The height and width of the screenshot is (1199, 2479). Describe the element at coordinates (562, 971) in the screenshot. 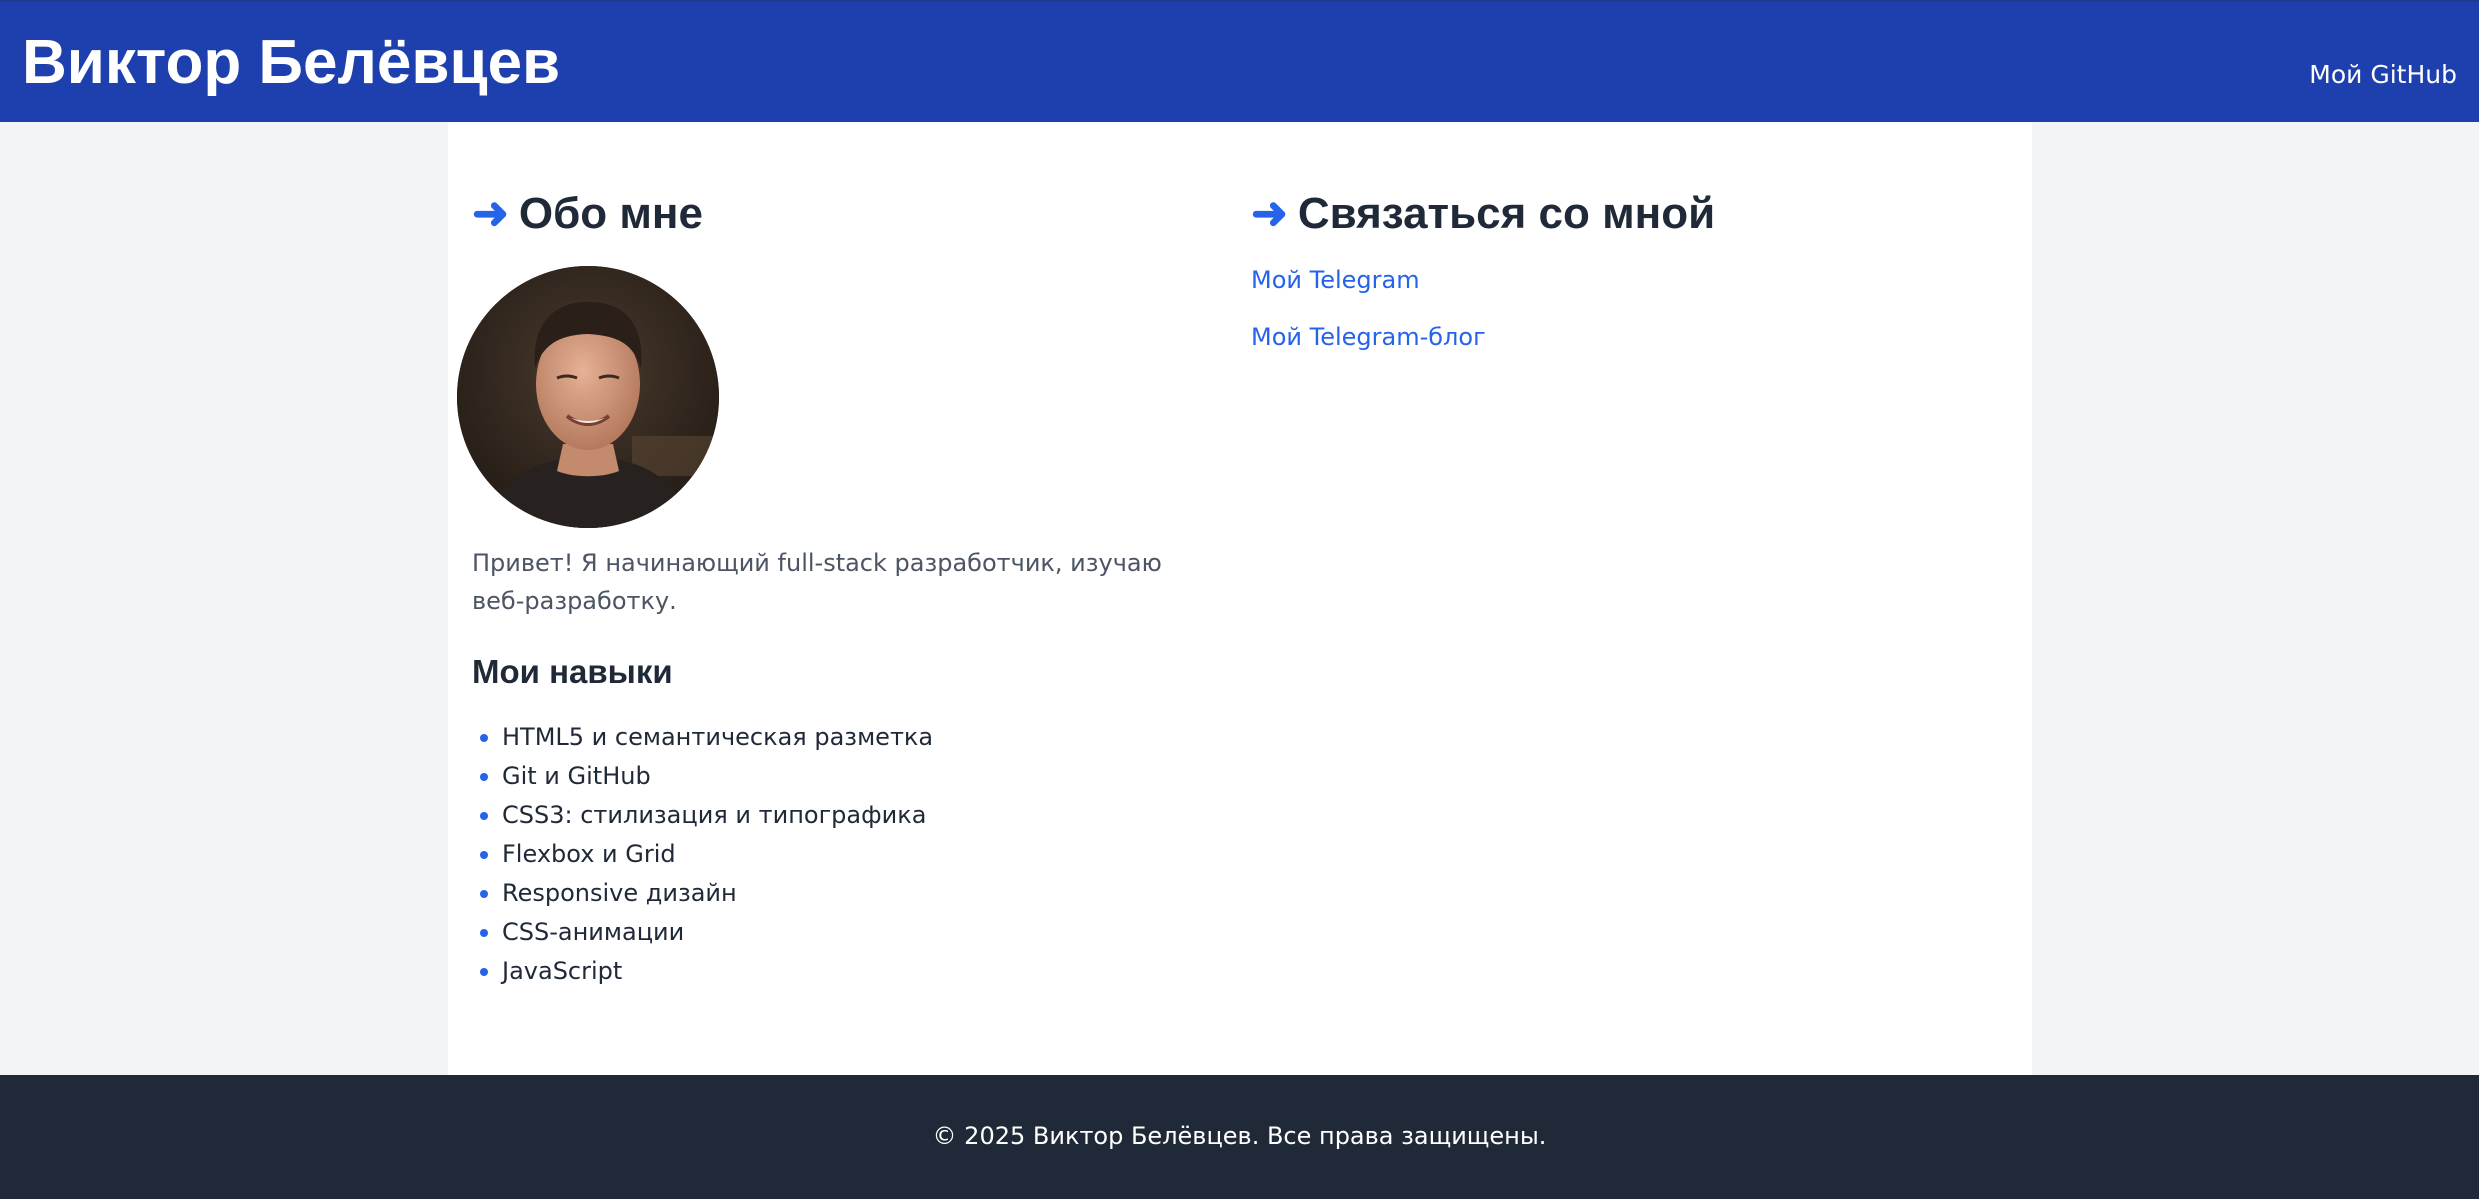

I see `skill-label: JavaScript` at that location.